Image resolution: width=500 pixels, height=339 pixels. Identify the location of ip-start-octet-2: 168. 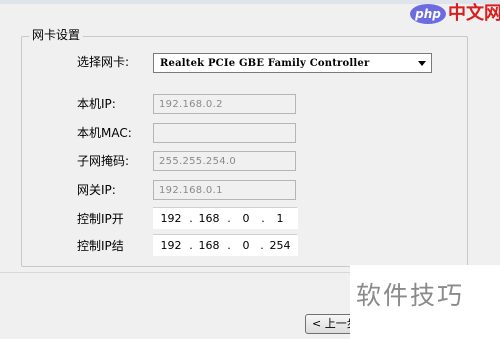
(209, 219).